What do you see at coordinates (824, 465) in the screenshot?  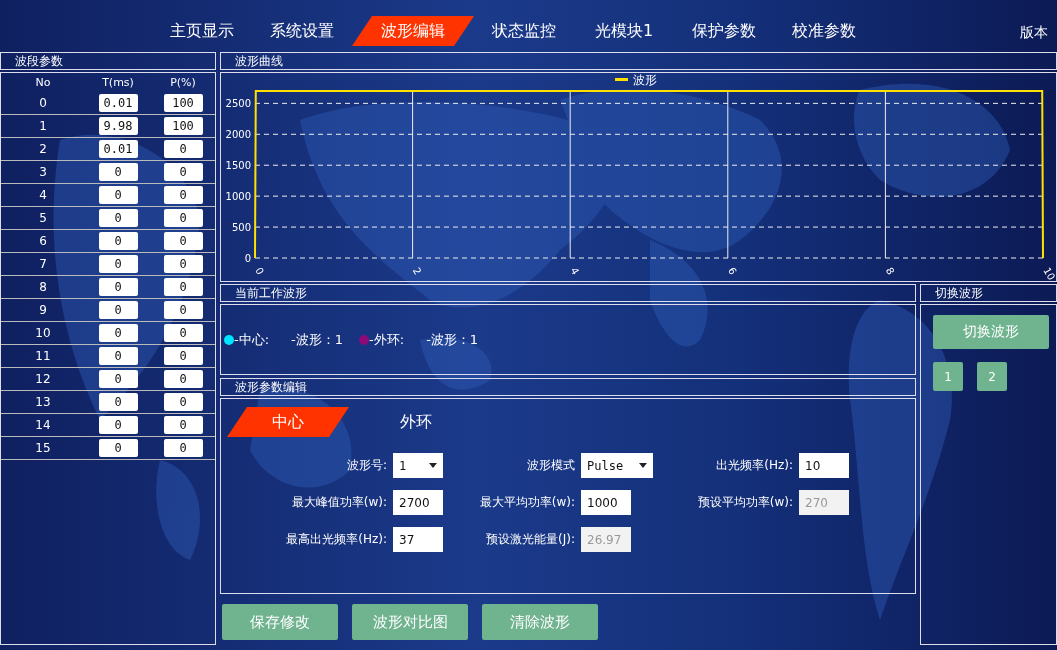 I see `input-field: 10` at bounding box center [824, 465].